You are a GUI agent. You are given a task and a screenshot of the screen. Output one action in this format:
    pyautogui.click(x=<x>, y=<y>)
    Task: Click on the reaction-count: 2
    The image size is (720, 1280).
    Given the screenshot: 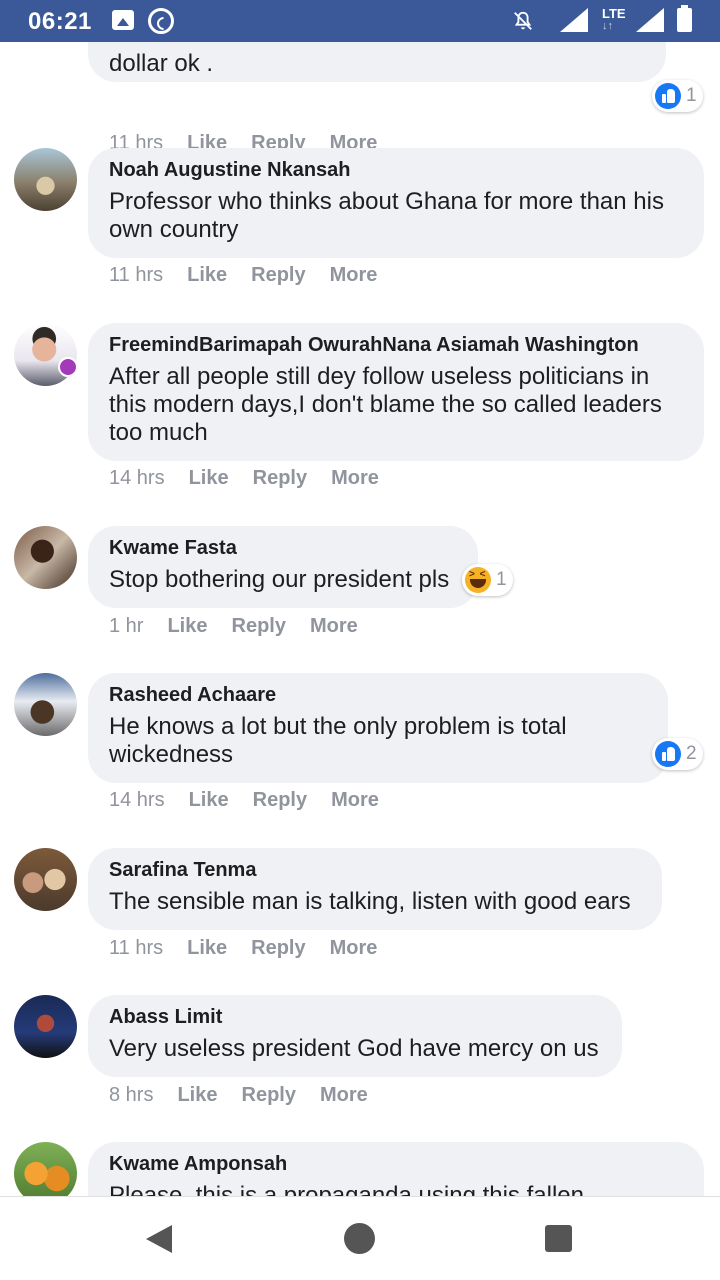 What is the action you would take?
    pyautogui.click(x=691, y=753)
    